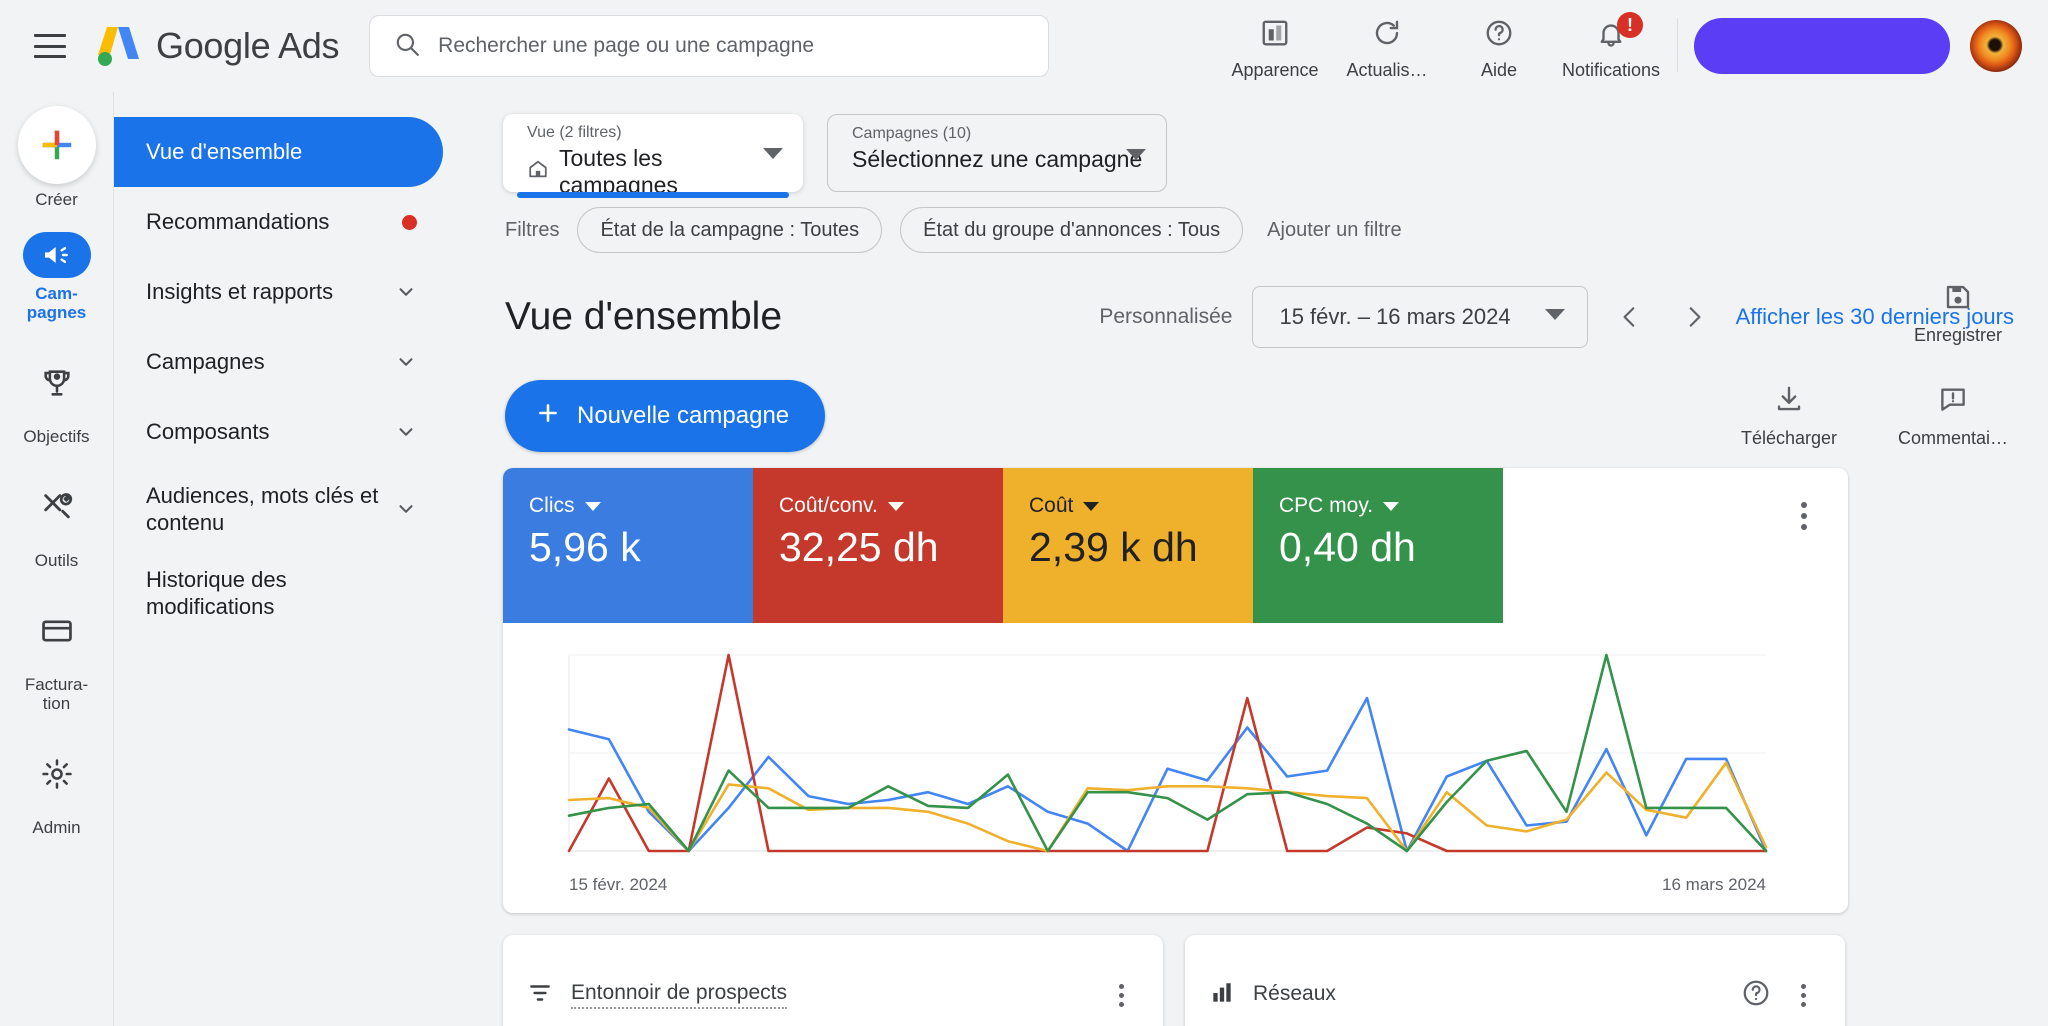 The height and width of the screenshot is (1026, 2048). I want to click on download-button: Télécharger, so click(1789, 416).